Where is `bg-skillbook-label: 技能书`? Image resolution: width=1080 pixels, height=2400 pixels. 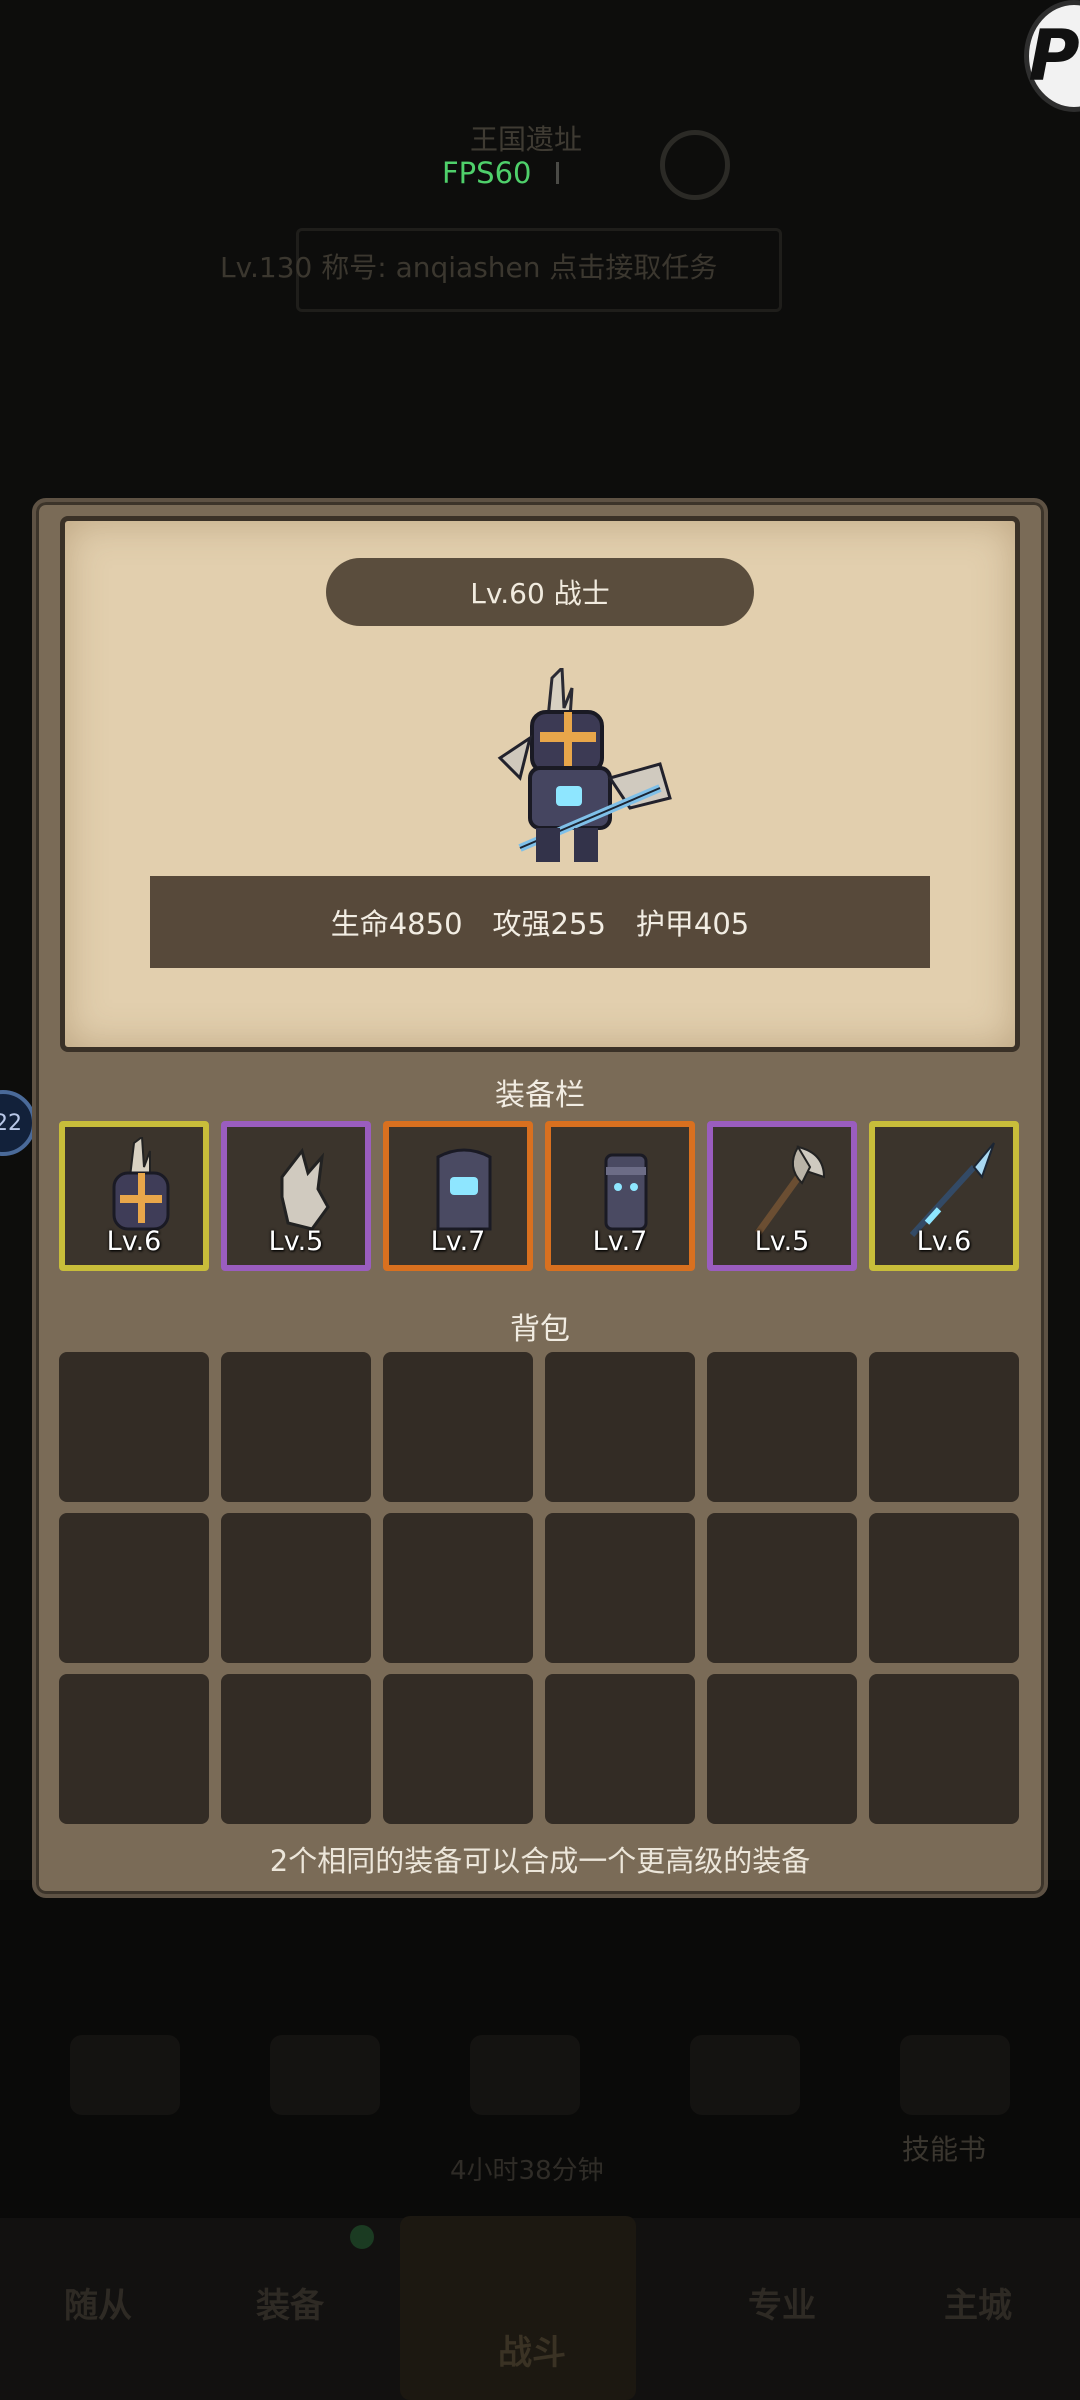
bg-skillbook-label: 技能书 is located at coordinates (944, 2149).